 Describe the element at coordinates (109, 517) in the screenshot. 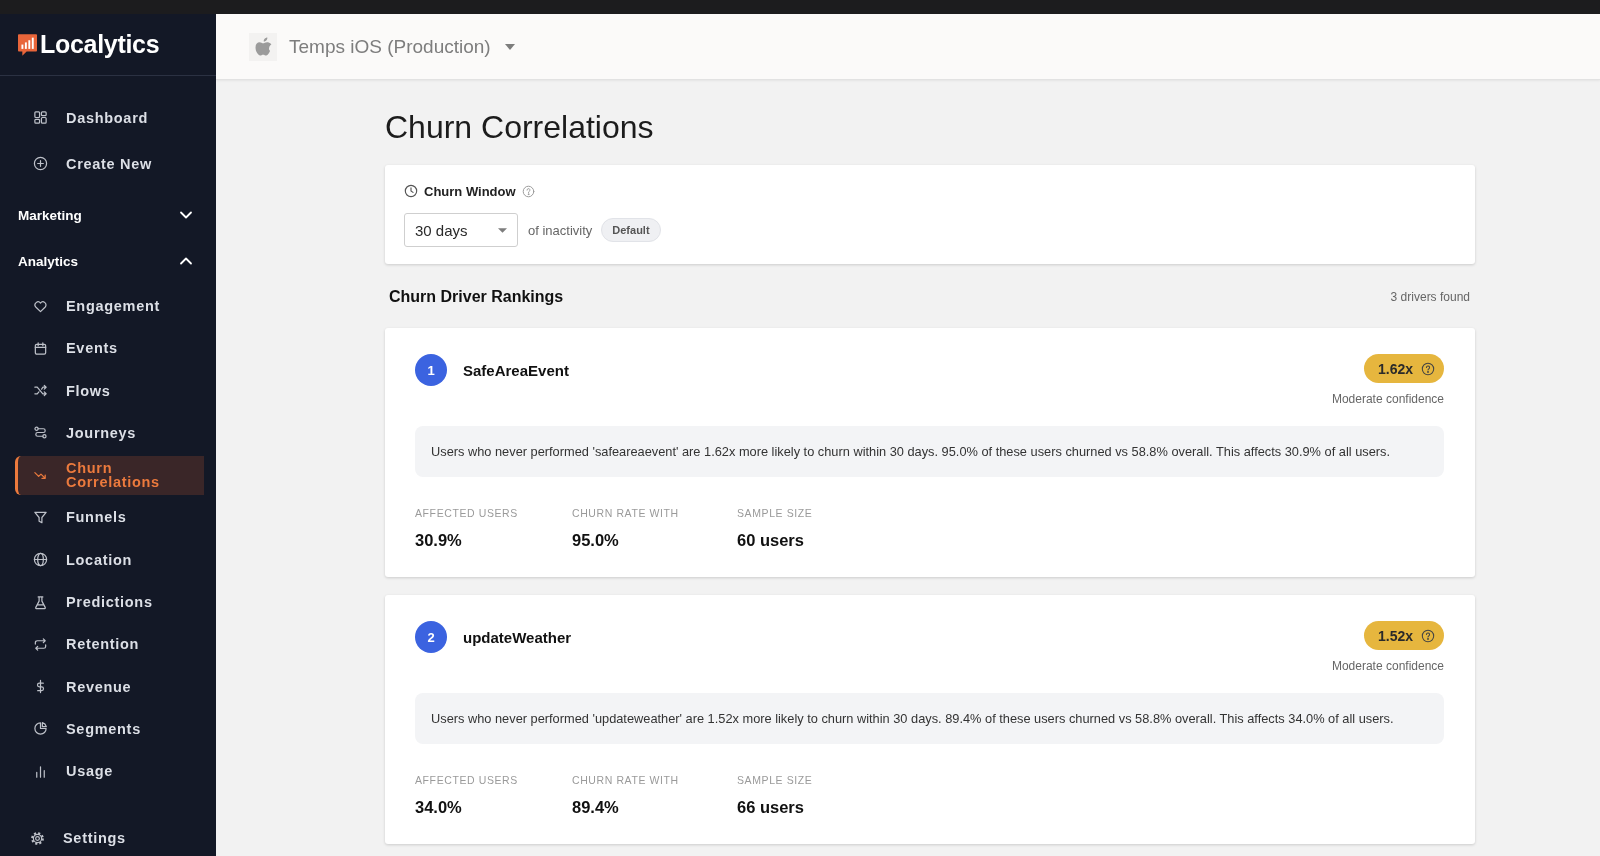

I see `sidebar-item: Funnels` at that location.